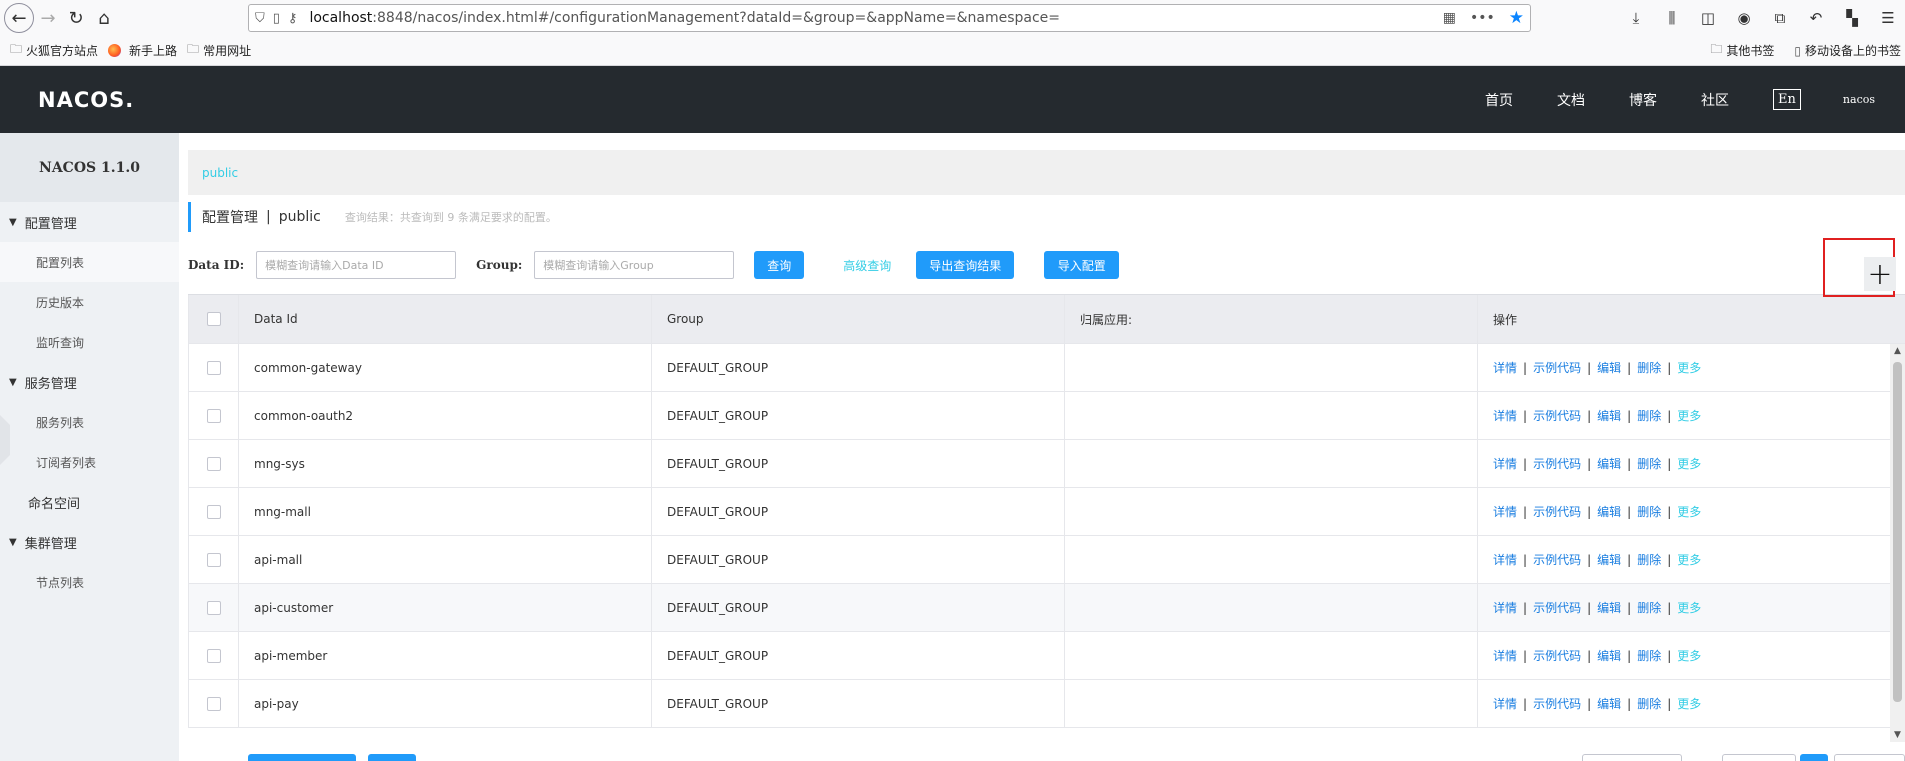 The height and width of the screenshot is (761, 1905). What do you see at coordinates (19, 18) in the screenshot?
I see `back-arrow-icon: ←` at bounding box center [19, 18].